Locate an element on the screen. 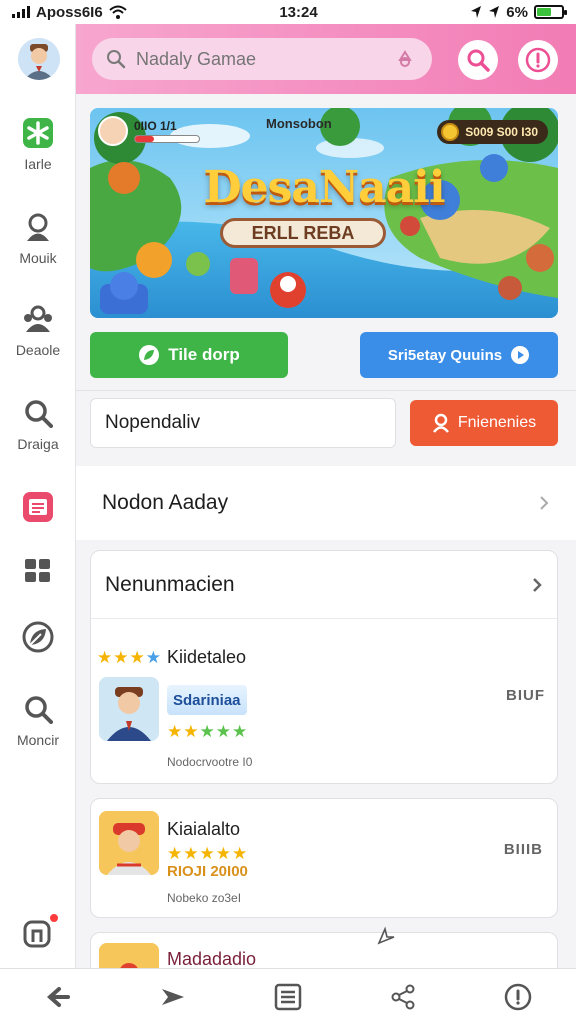 The width and height of the screenshot is (576, 1024). sidebar-item-notes is located at coordinates (38, 507).